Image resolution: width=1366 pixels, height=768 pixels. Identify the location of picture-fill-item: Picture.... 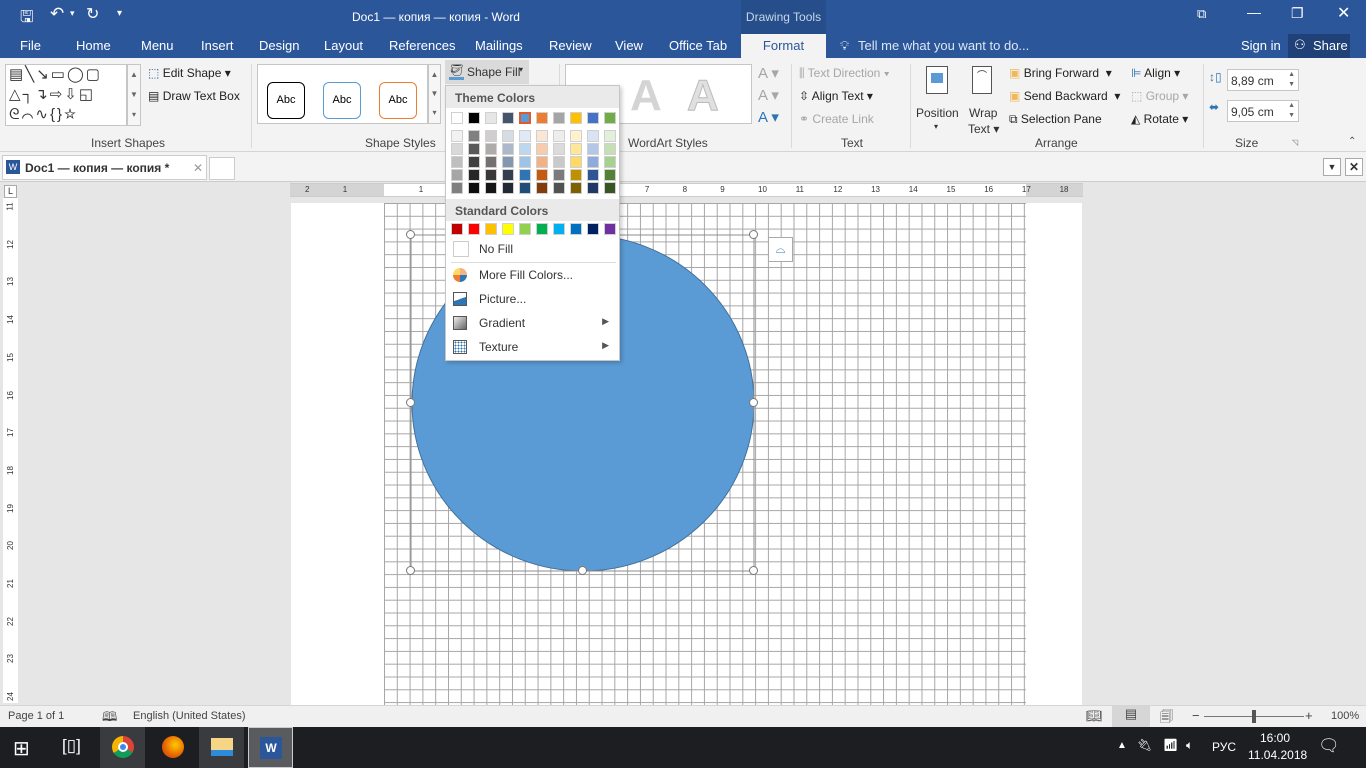
(532, 299).